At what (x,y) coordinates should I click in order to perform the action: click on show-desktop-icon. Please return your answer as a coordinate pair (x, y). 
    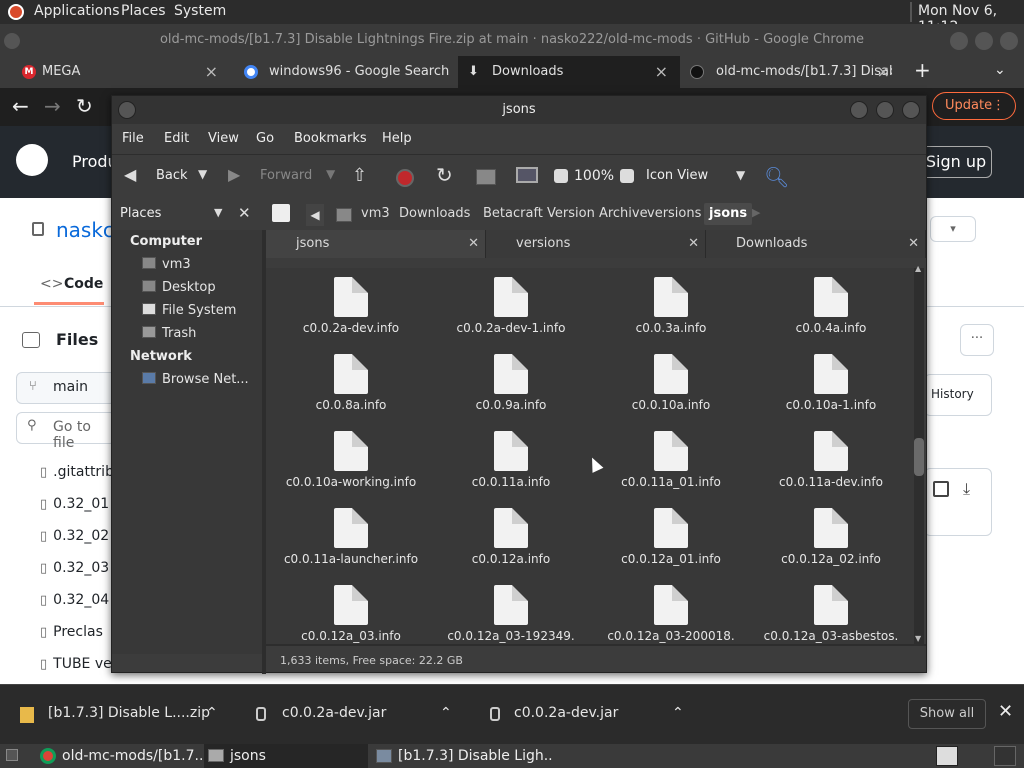
    Looking at the image, I should click on (12, 755).